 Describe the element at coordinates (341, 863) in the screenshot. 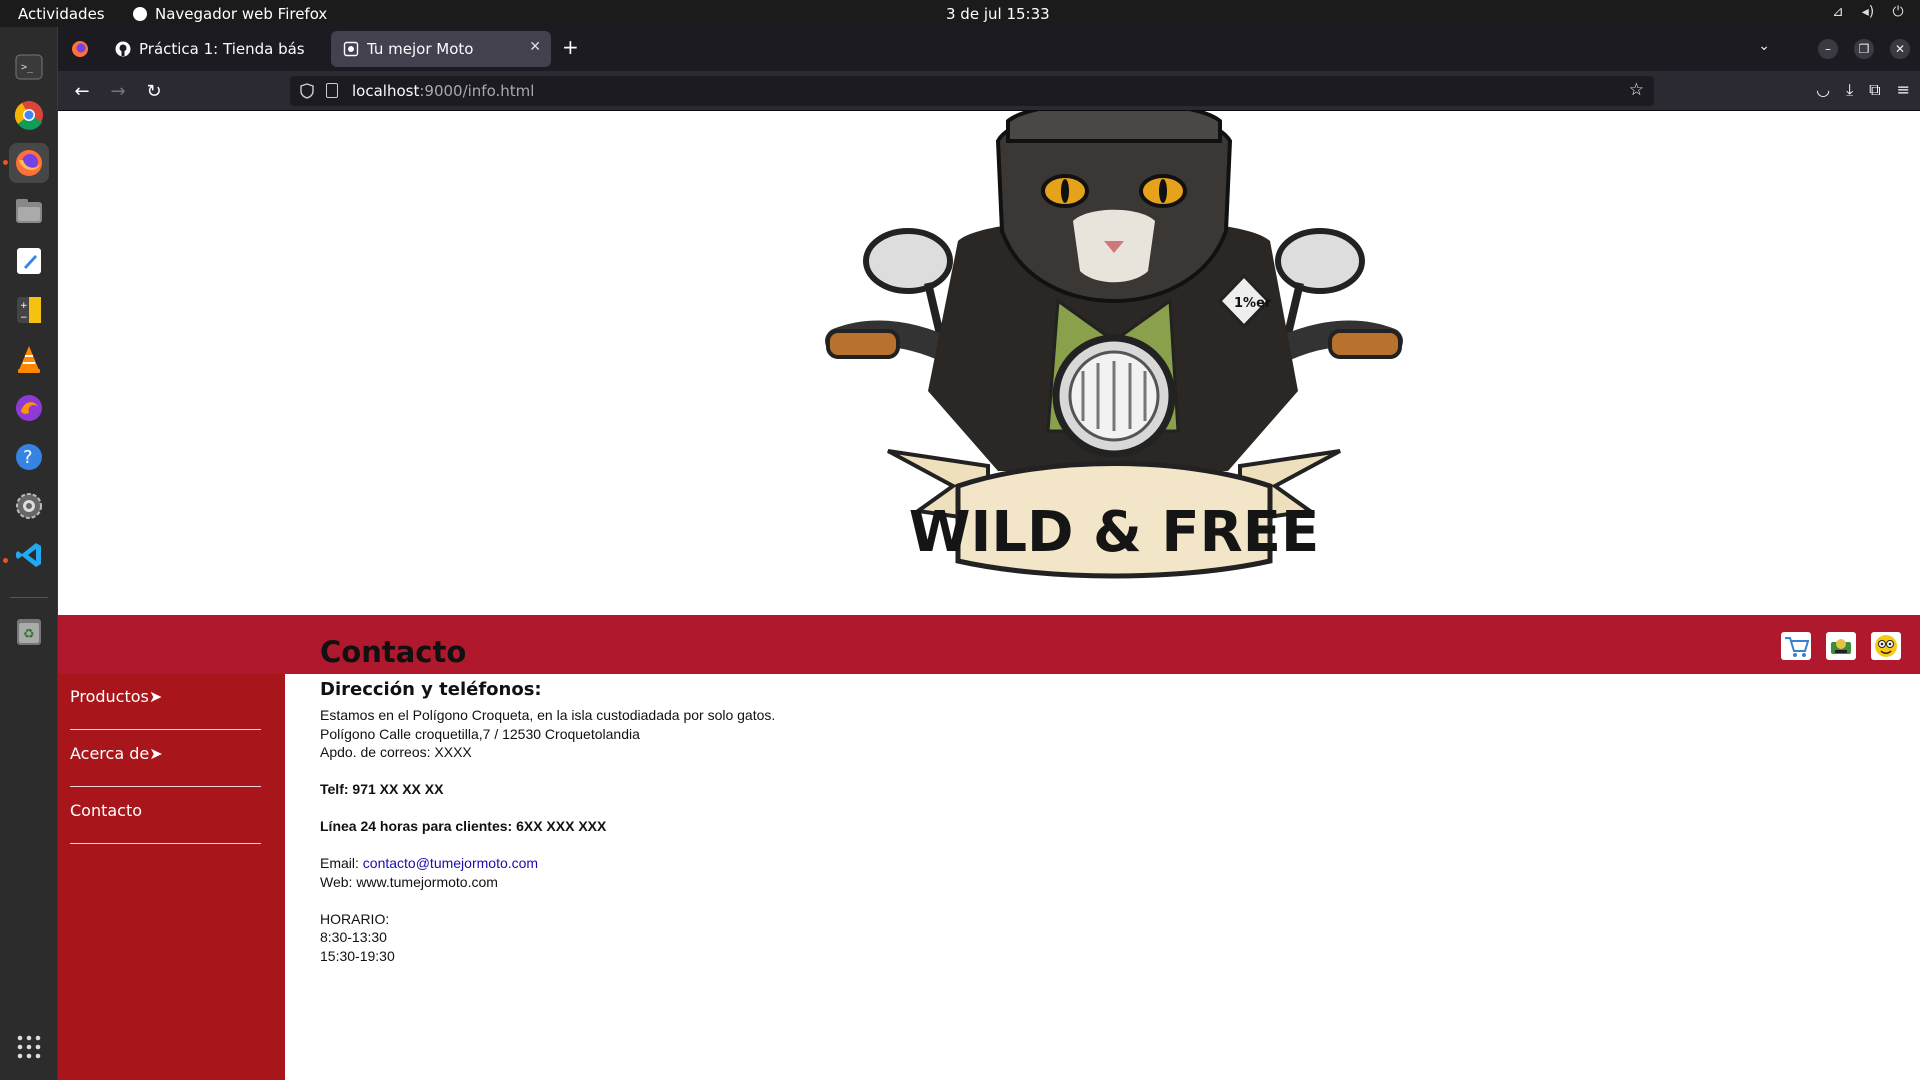

I see `email-label: Email:` at that location.